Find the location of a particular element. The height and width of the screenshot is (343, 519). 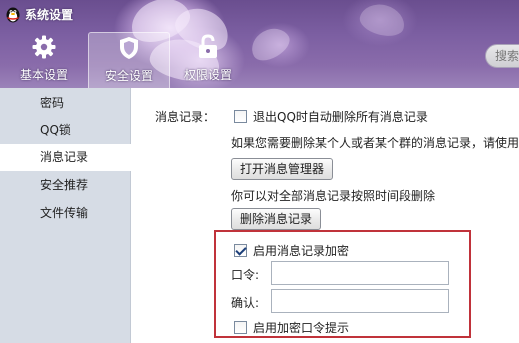

confirm-password-field is located at coordinates (360, 301).